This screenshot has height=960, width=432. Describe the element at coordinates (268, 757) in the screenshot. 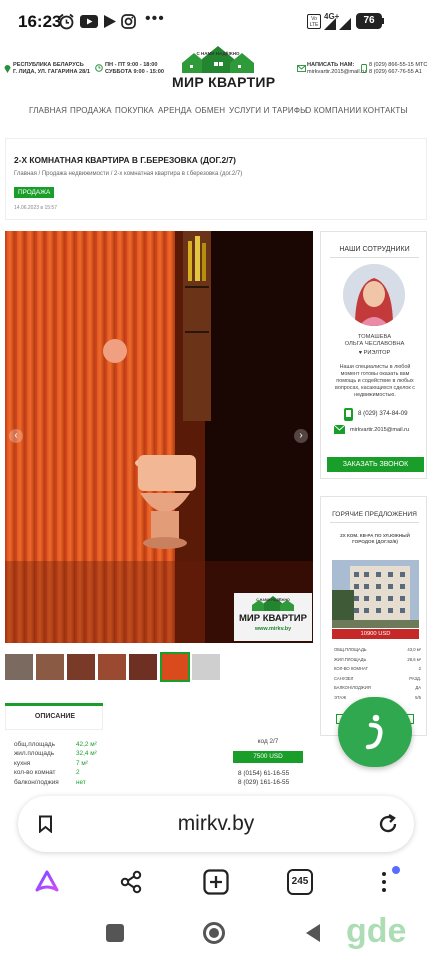

I see `price-tag: 7500 USD` at that location.